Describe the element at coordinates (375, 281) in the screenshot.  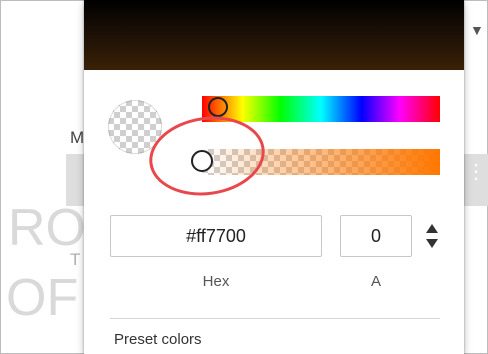
I see `alpha-label: A` at that location.